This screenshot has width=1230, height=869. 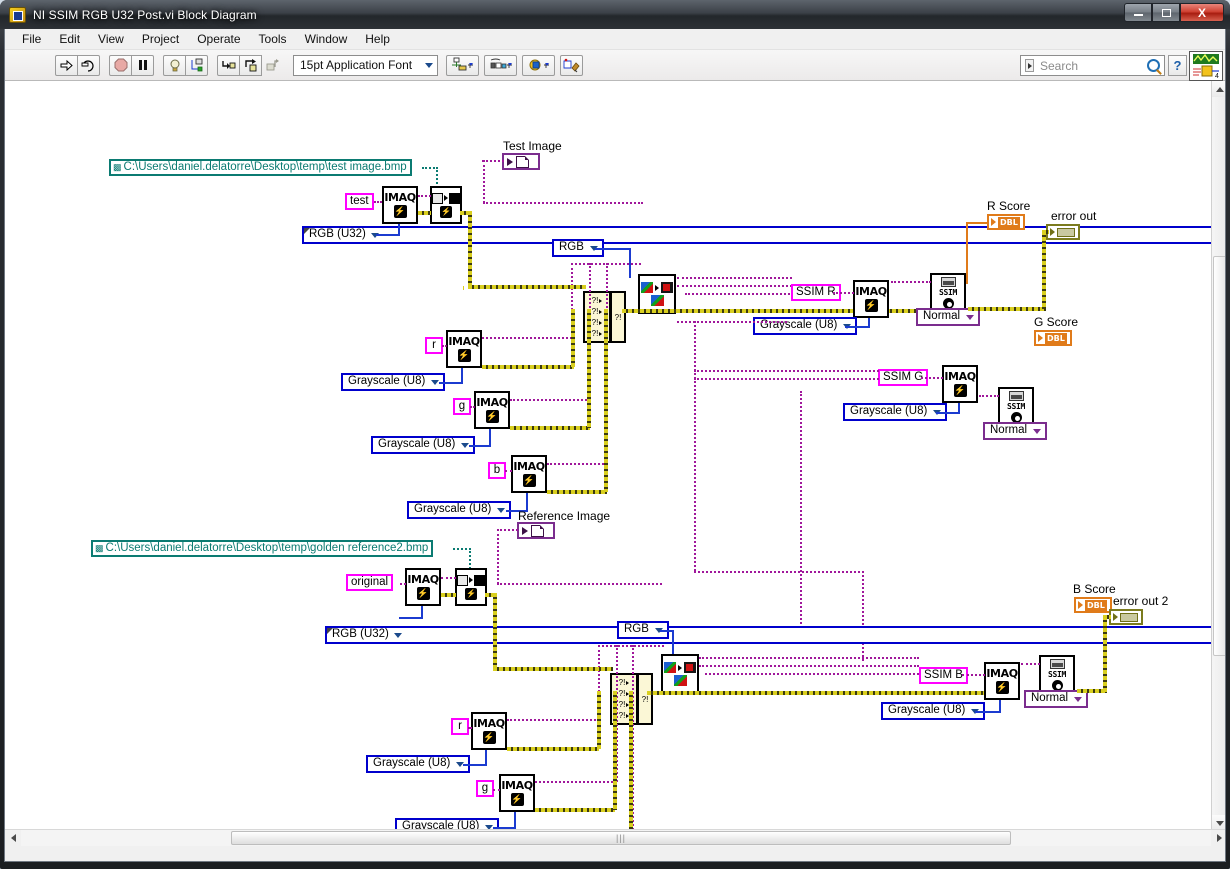 What do you see at coordinates (571, 65) in the screenshot?
I see `cleanup-diagram-icon` at bounding box center [571, 65].